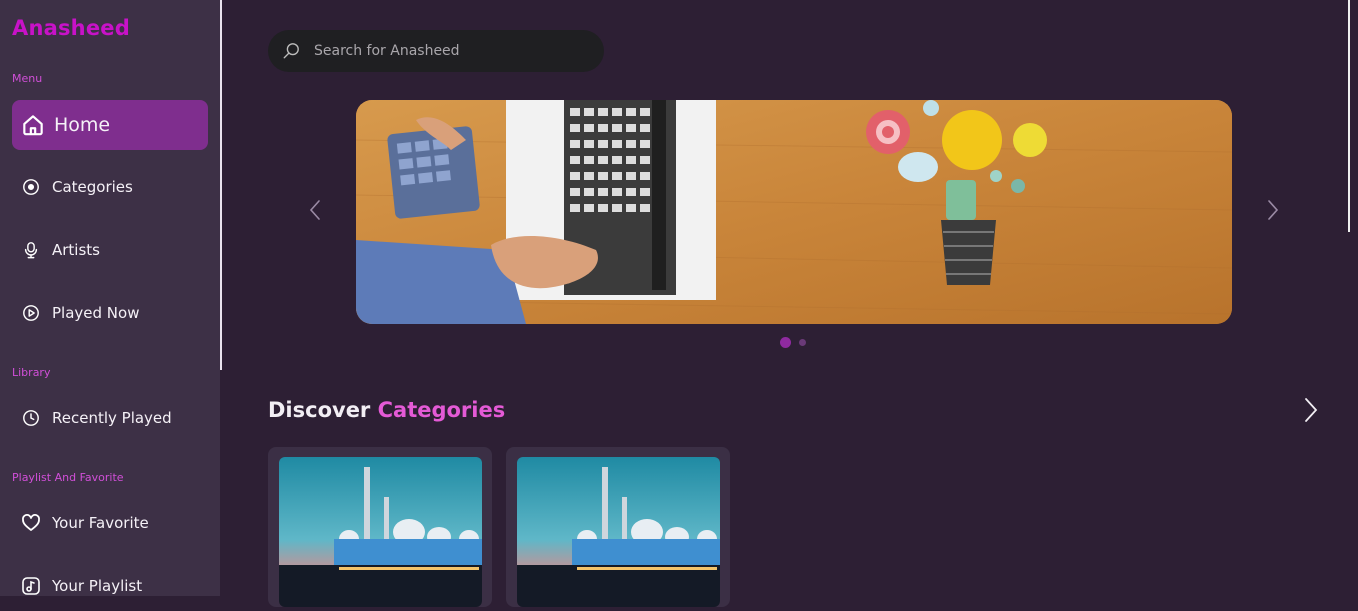  Describe the element at coordinates (449, 51) in the screenshot. I see `search-input` at that location.